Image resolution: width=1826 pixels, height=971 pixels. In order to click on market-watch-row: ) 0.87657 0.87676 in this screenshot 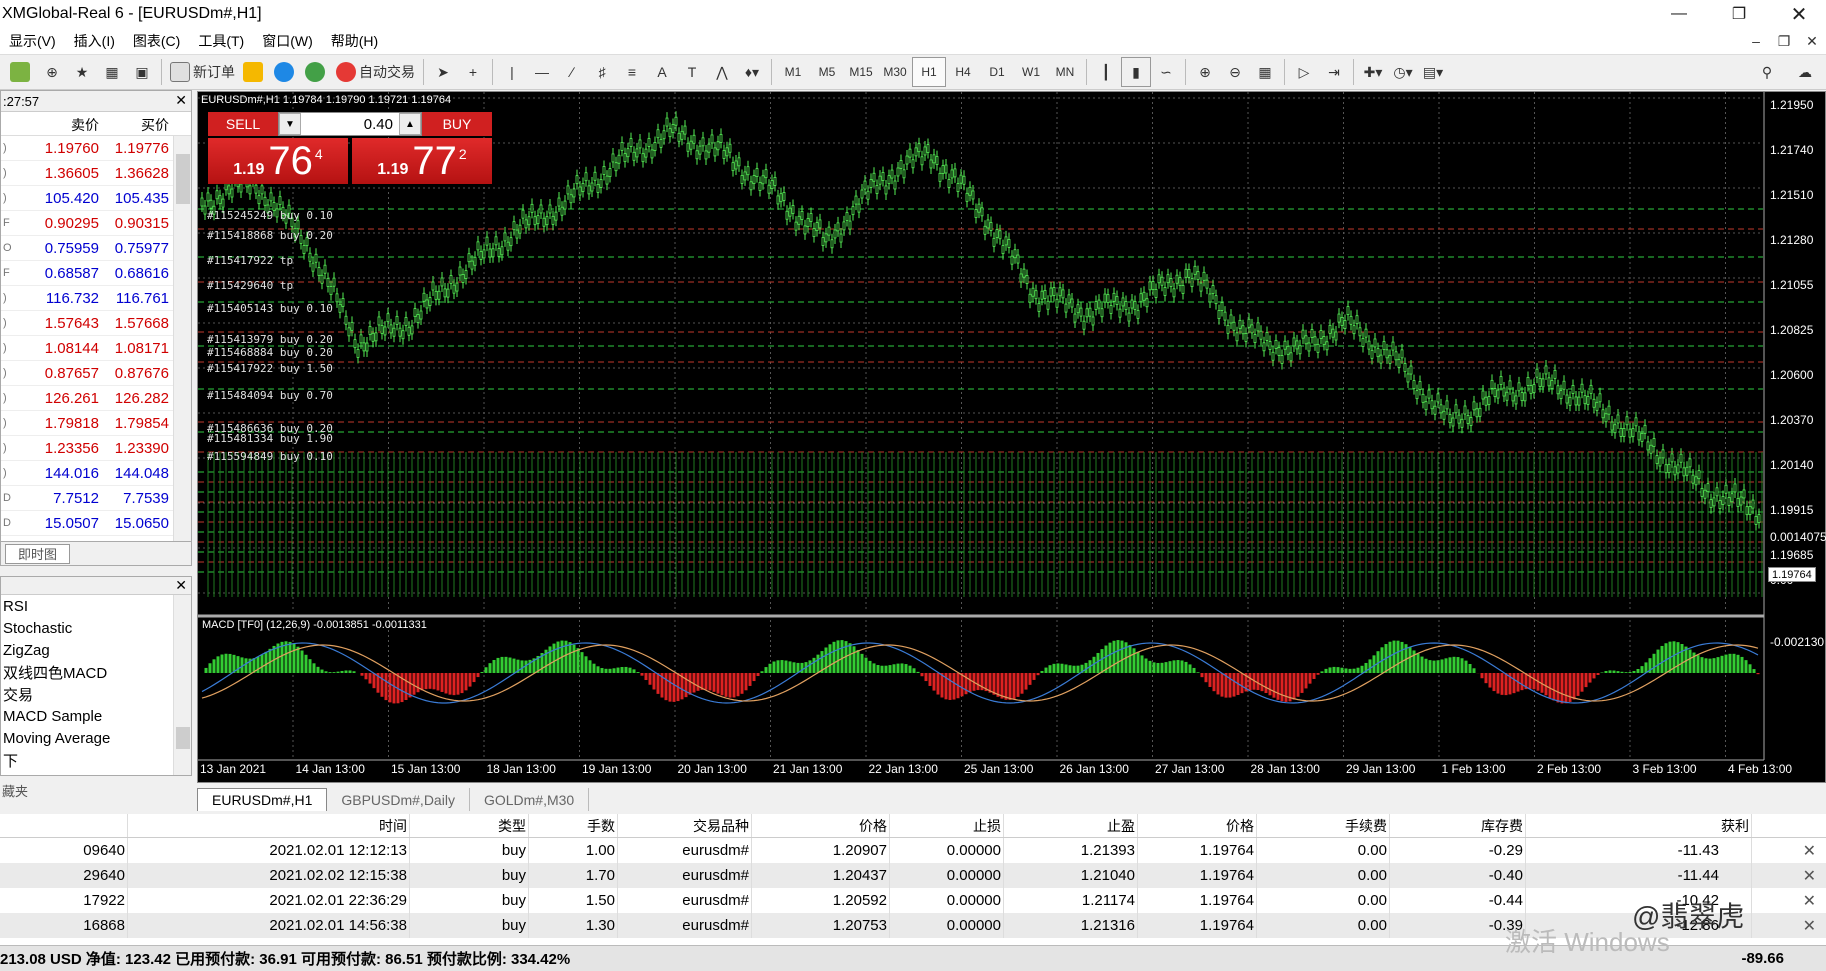, I will do `click(96, 373)`.